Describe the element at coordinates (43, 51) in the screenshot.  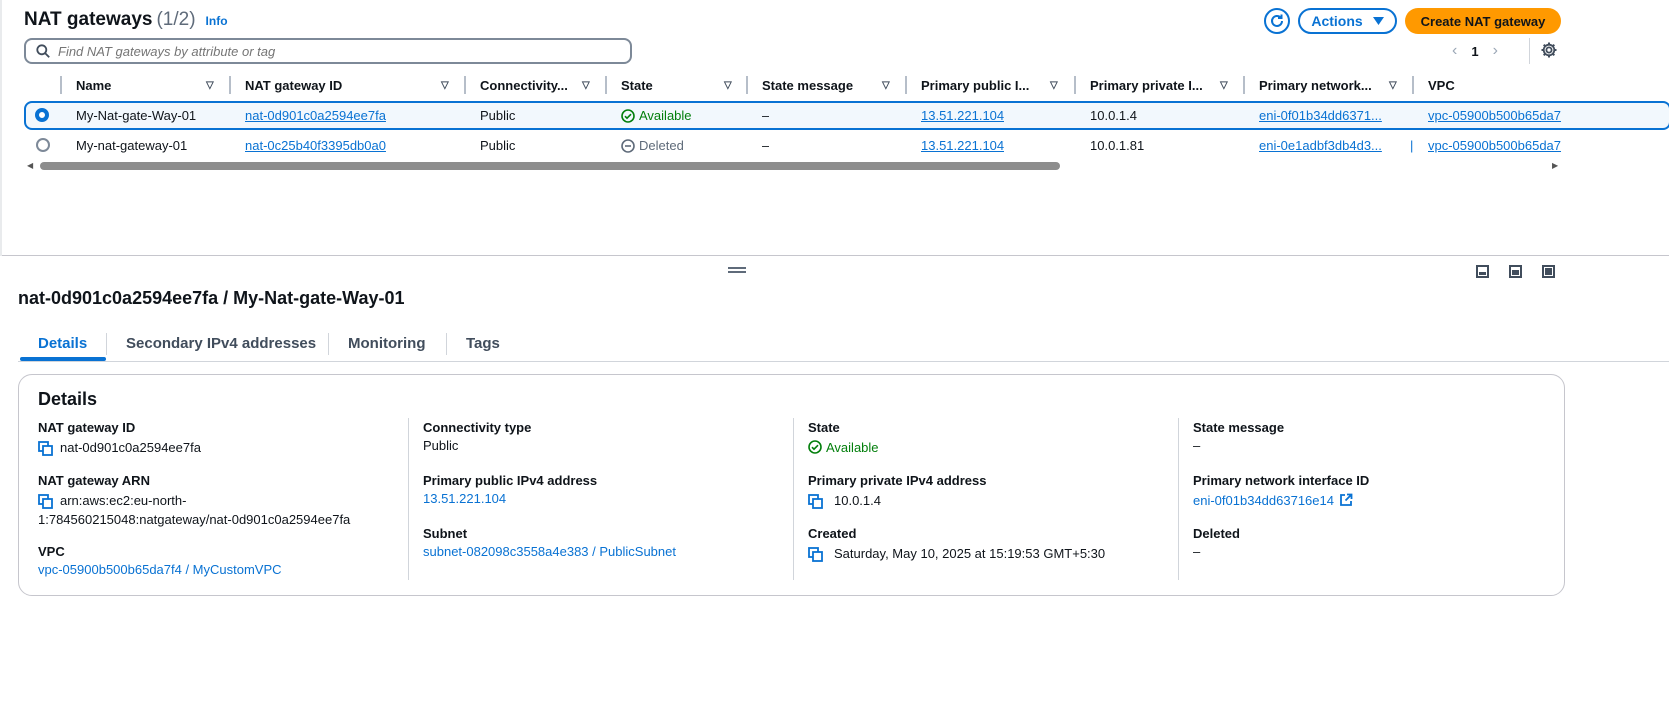
I see `search-icon` at that location.